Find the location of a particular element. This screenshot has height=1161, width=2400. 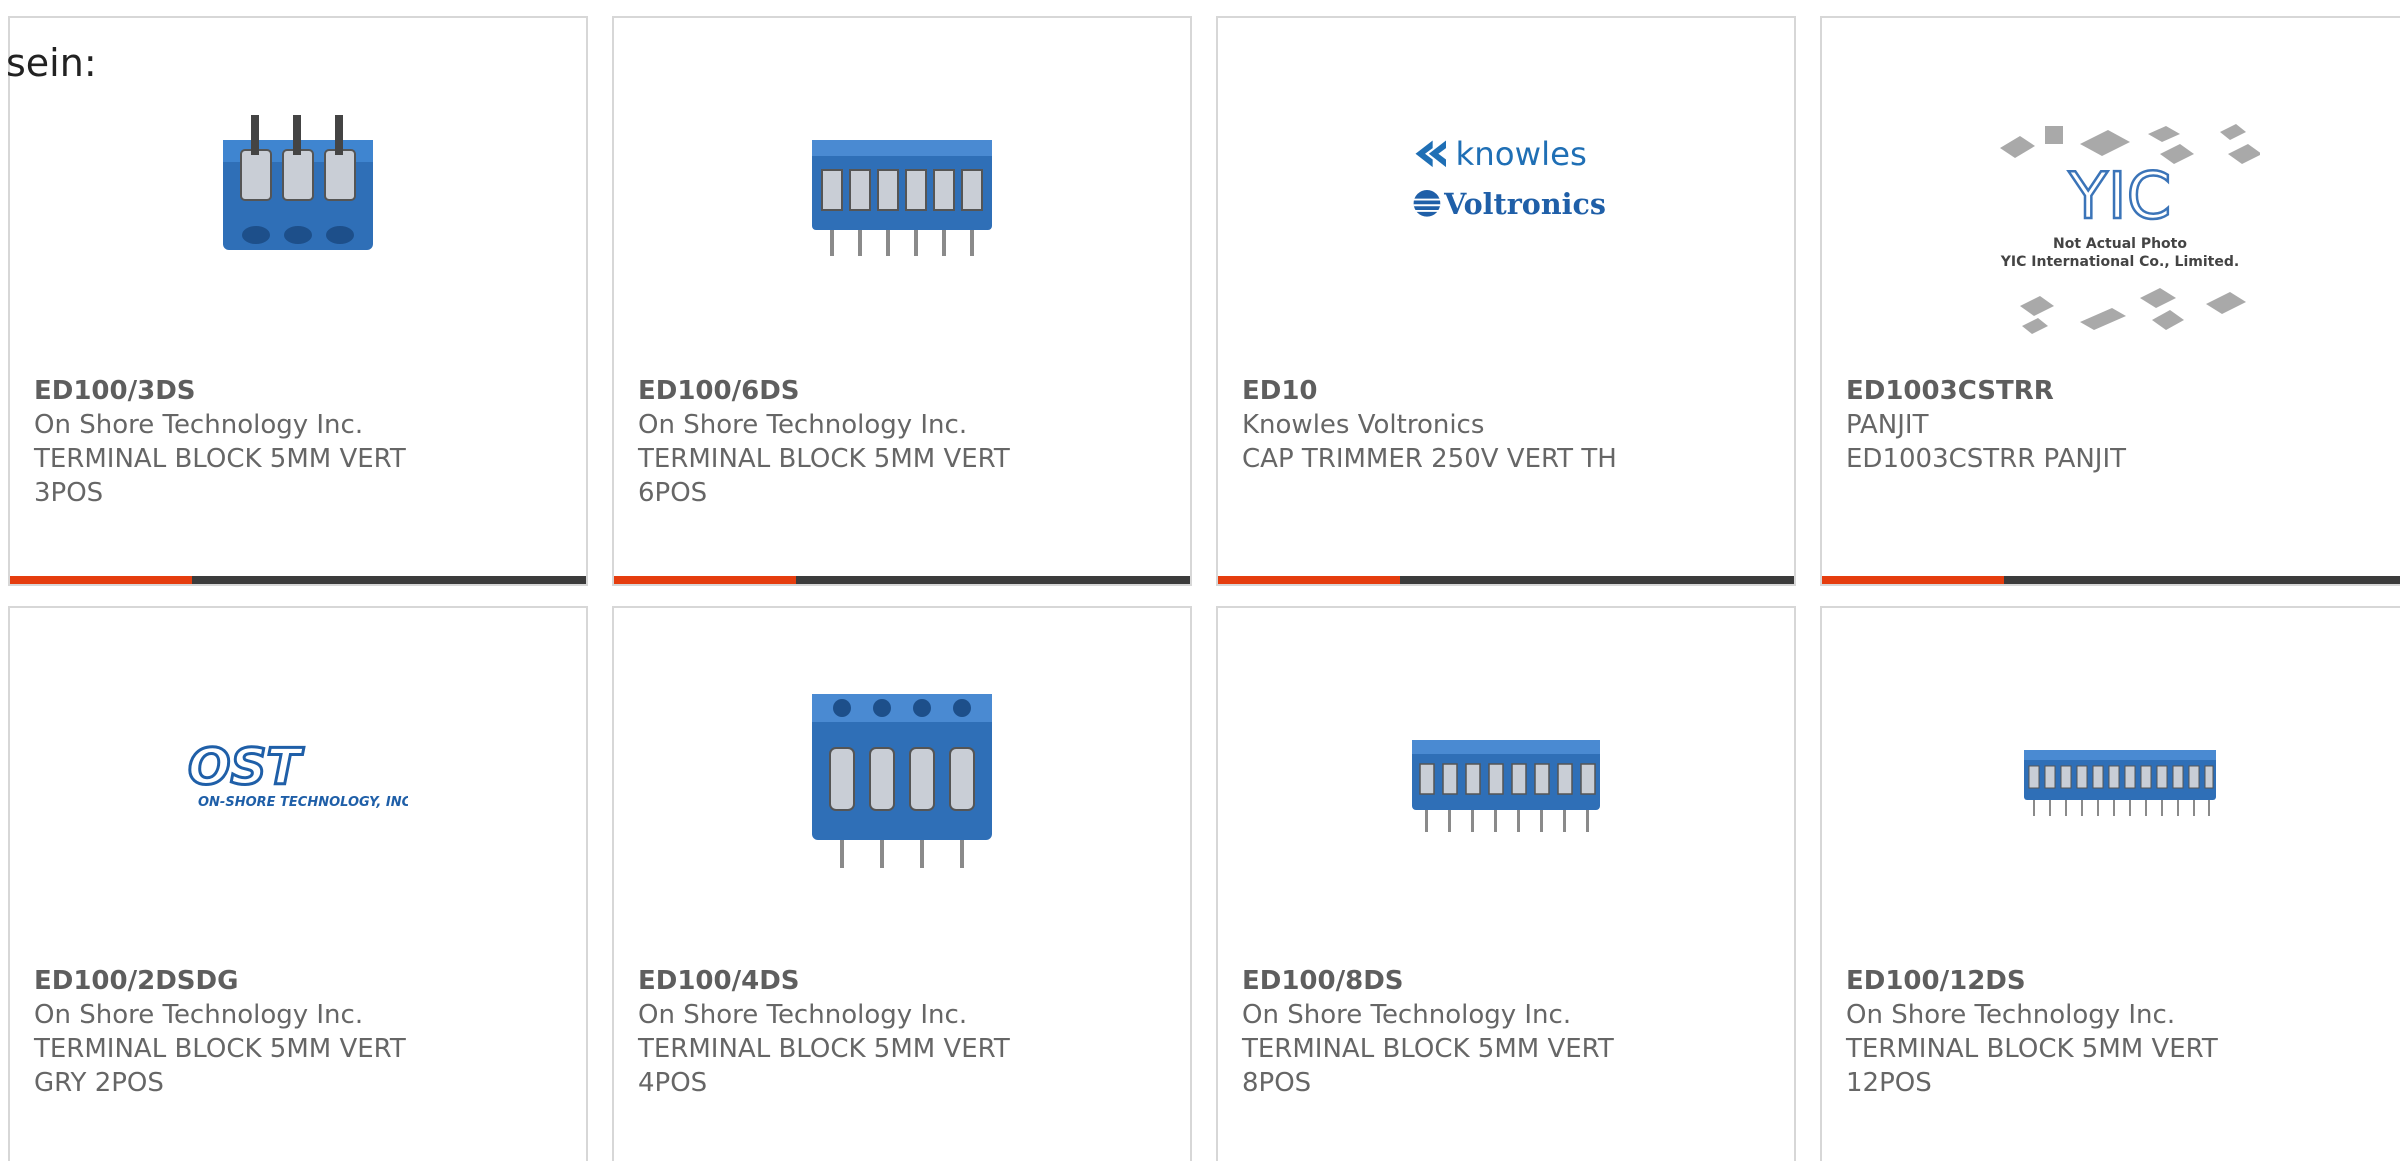

product-description-cont: 12POS is located at coordinates (1889, 1083).